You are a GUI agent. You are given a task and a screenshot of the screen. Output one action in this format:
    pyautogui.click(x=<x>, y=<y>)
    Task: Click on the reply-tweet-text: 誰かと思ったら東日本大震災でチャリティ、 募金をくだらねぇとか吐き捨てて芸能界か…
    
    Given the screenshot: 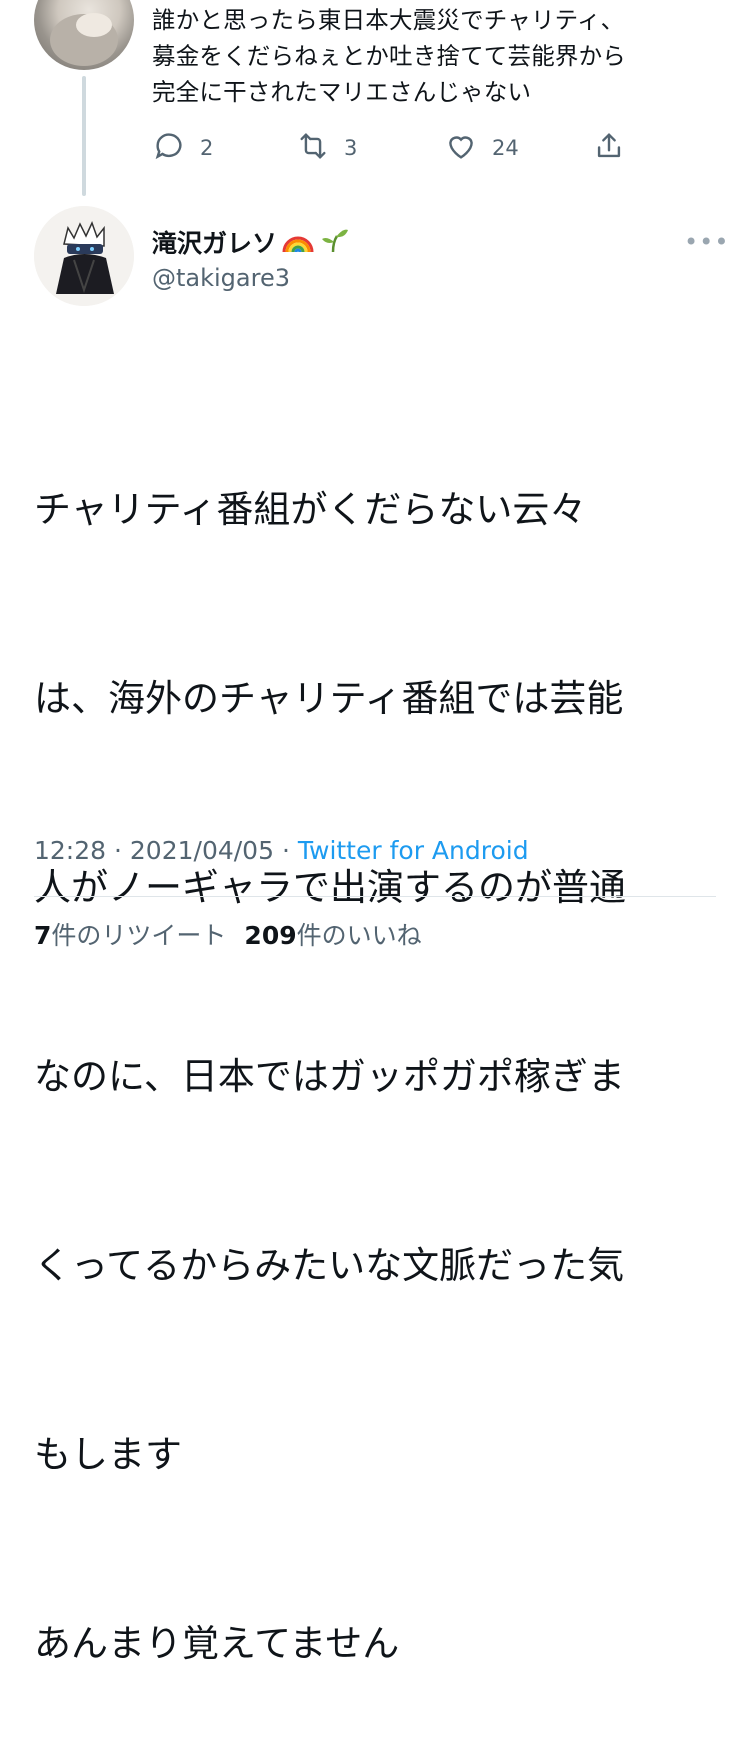 What is the action you would take?
    pyautogui.click(x=442, y=56)
    